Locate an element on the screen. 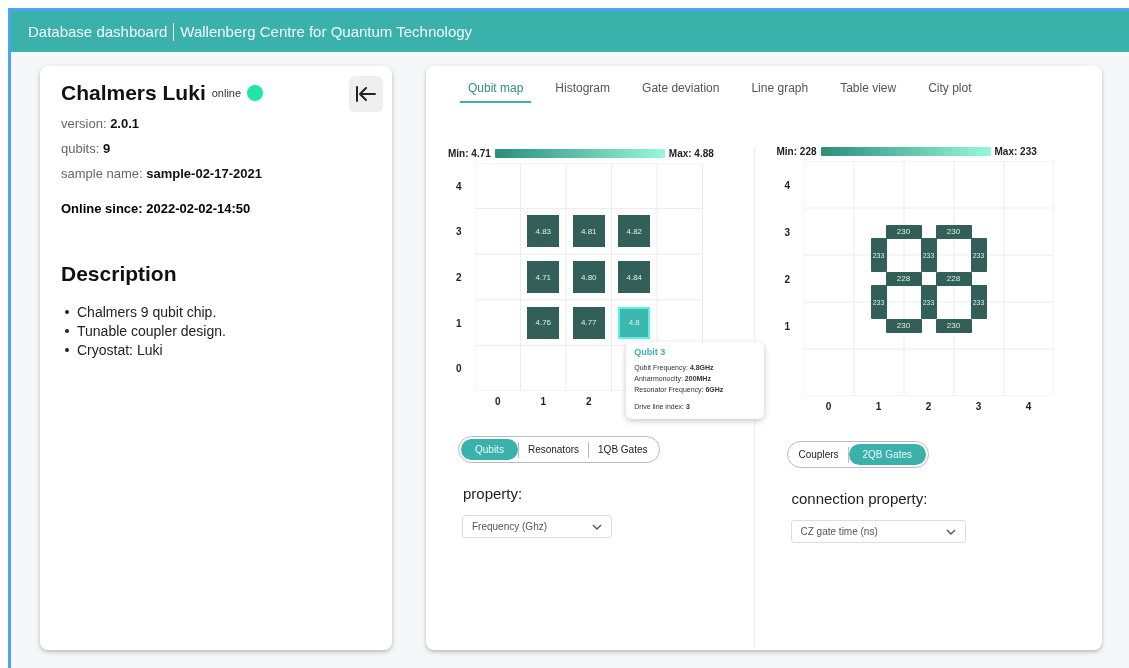 This screenshot has height=668, width=1129. qubit-cell: 4.82 is located at coordinates (634, 231).